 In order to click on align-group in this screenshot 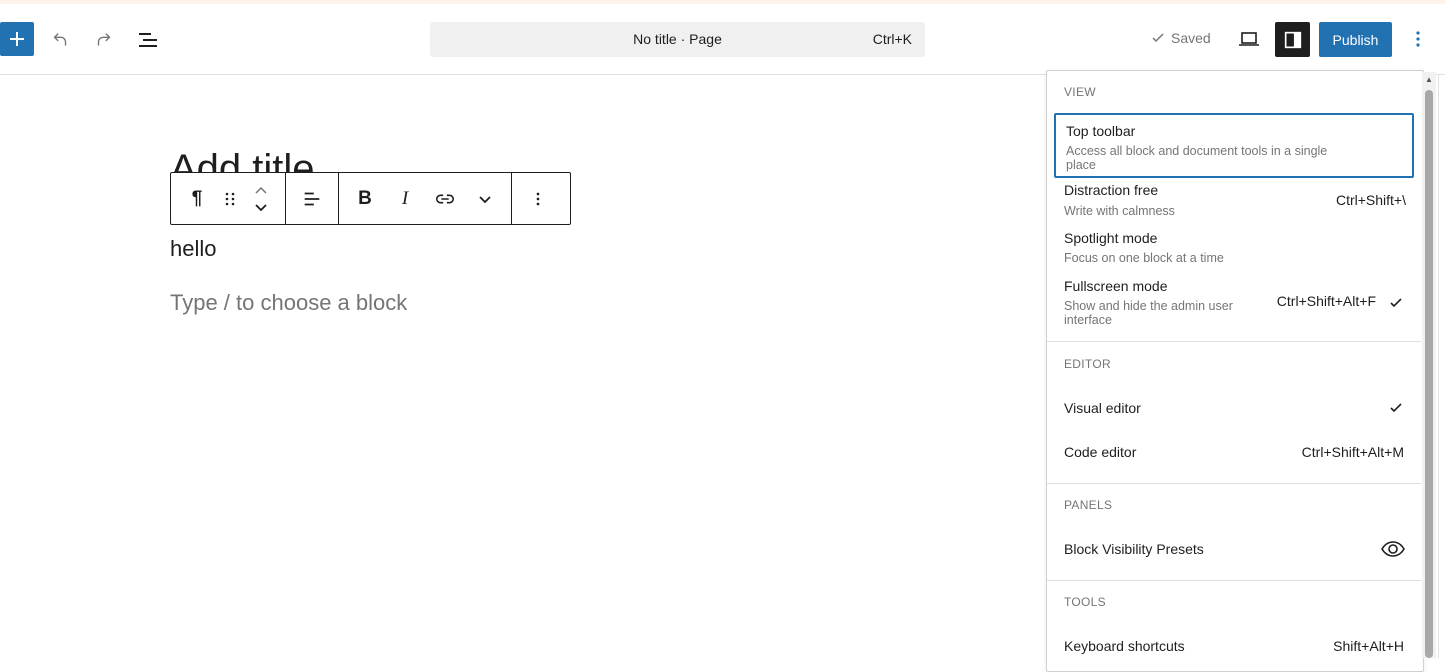, I will do `click(312, 198)`.